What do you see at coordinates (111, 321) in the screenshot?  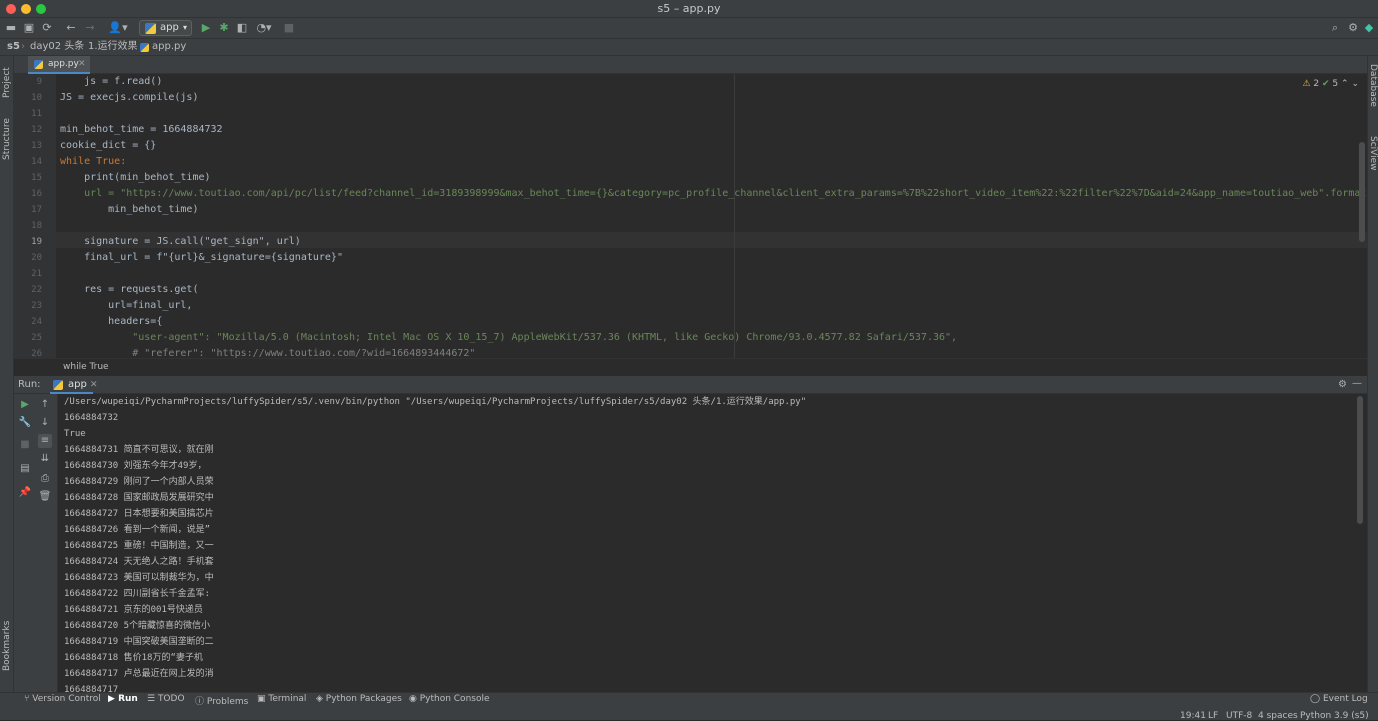 I see `code-line: headers={` at bounding box center [111, 321].